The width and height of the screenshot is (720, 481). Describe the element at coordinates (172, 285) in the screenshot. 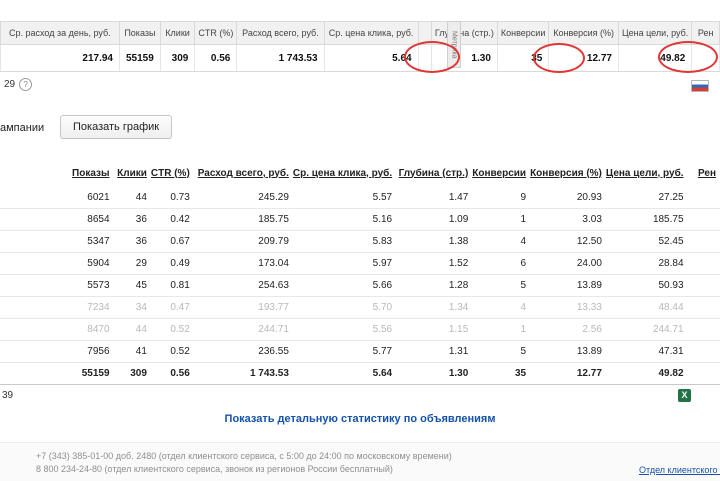

I see `cell: 0.81` at that location.